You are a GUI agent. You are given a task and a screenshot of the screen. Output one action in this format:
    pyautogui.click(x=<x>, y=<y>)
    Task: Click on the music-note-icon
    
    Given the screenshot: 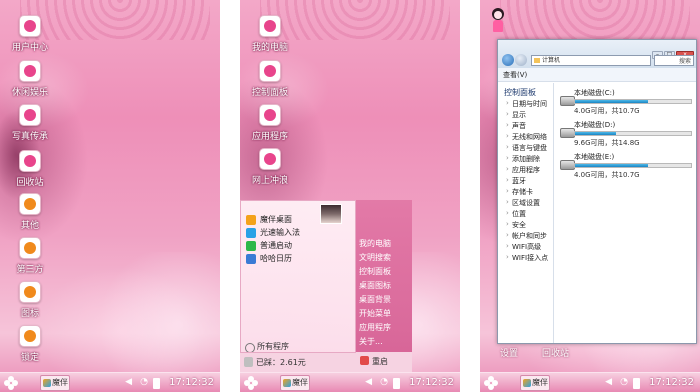 What is the action you would take?
    pyautogui.click(x=30, y=115)
    